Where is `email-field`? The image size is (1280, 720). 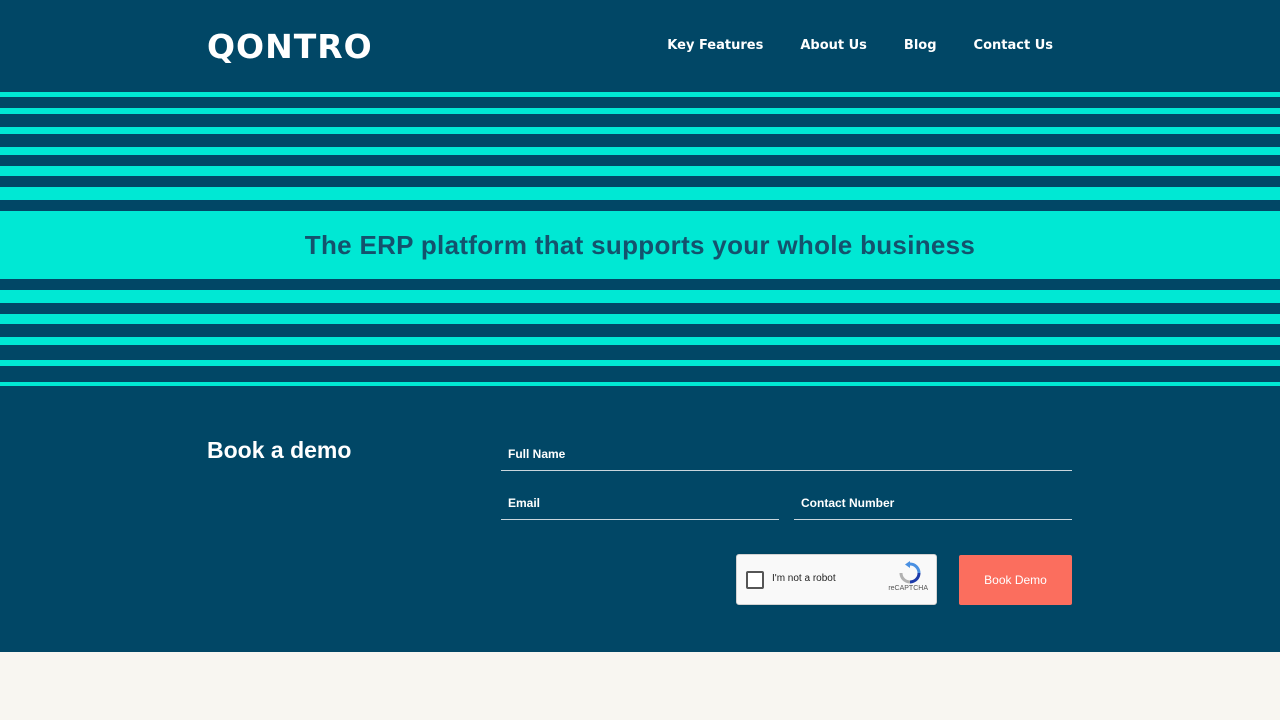 email-field is located at coordinates (640, 503).